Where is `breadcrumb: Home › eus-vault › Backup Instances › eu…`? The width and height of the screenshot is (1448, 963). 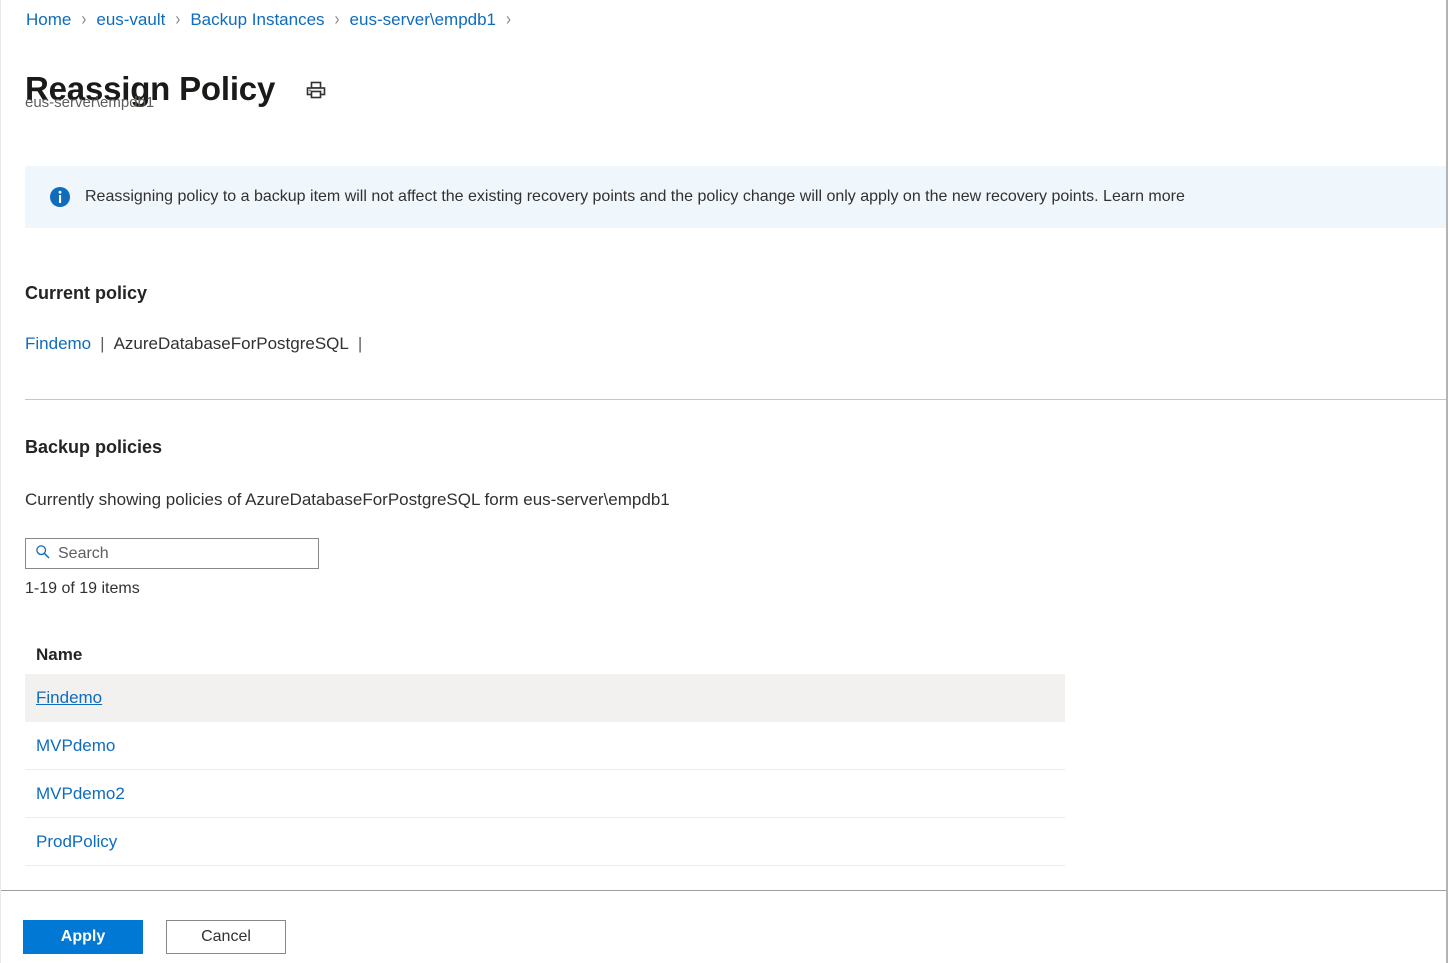
breadcrumb: Home › eus-vault › Backup Instances › eu… is located at coordinates (272, 20).